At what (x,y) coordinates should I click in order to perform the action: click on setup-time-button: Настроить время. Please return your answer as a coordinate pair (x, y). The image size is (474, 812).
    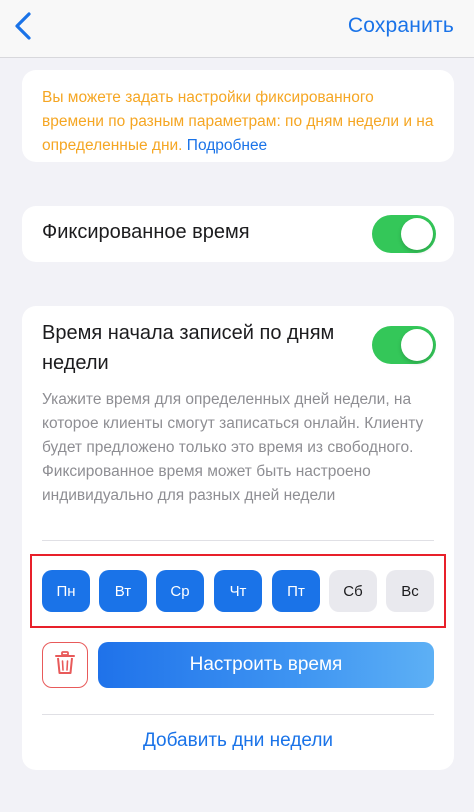
    Looking at the image, I should click on (266, 665).